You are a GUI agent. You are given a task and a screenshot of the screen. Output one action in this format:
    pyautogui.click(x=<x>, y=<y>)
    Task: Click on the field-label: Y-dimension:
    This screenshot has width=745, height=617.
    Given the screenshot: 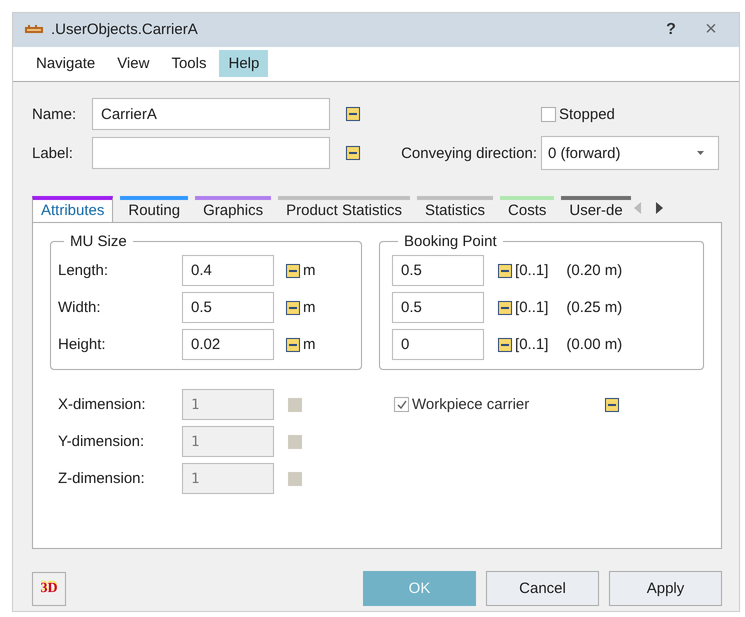 What is the action you would take?
    pyautogui.click(x=102, y=441)
    